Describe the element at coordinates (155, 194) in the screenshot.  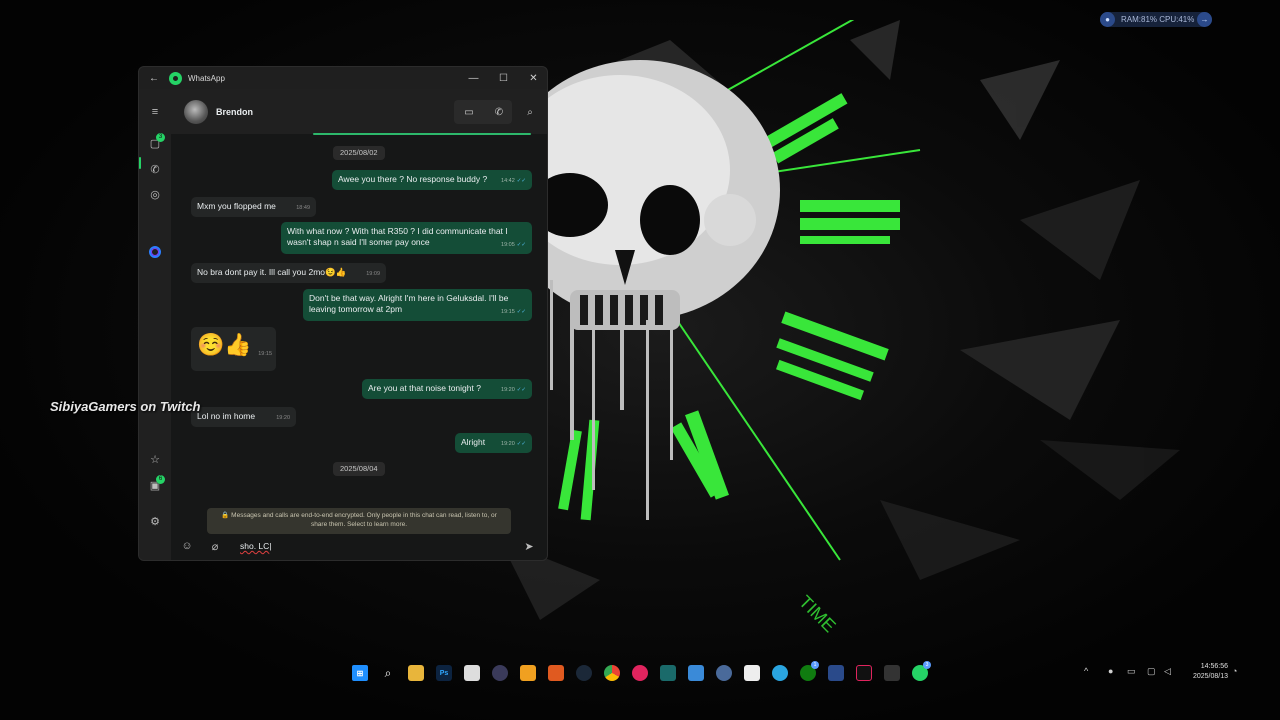
I see `status-icon: ◎` at that location.